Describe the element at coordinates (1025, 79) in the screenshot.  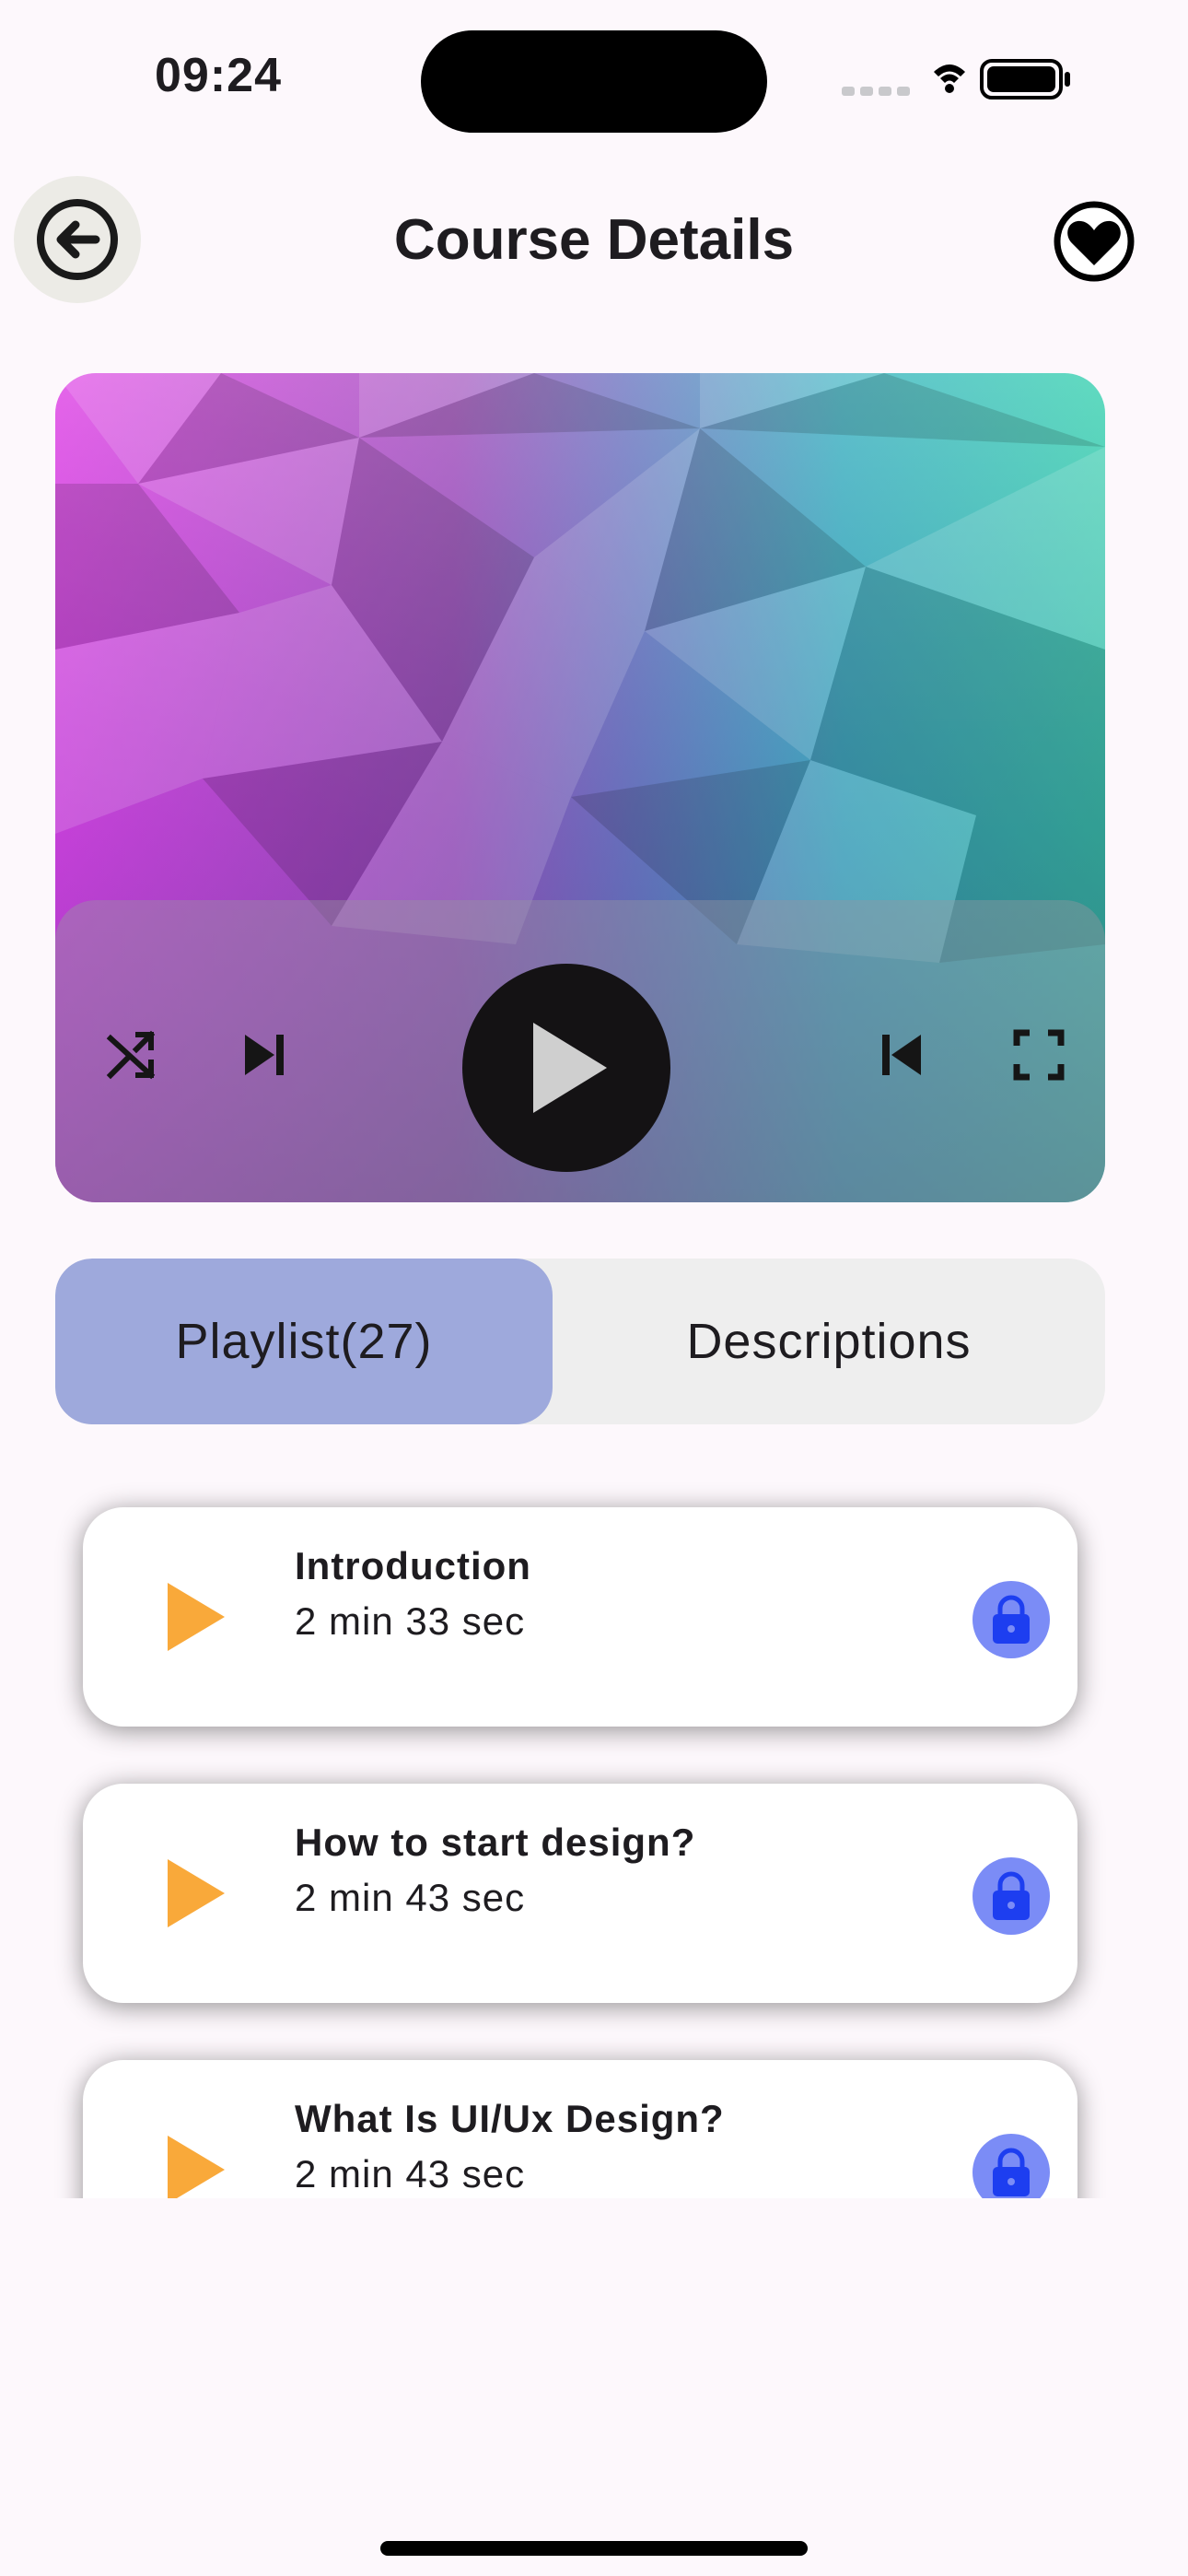
I see `battery-icon` at that location.